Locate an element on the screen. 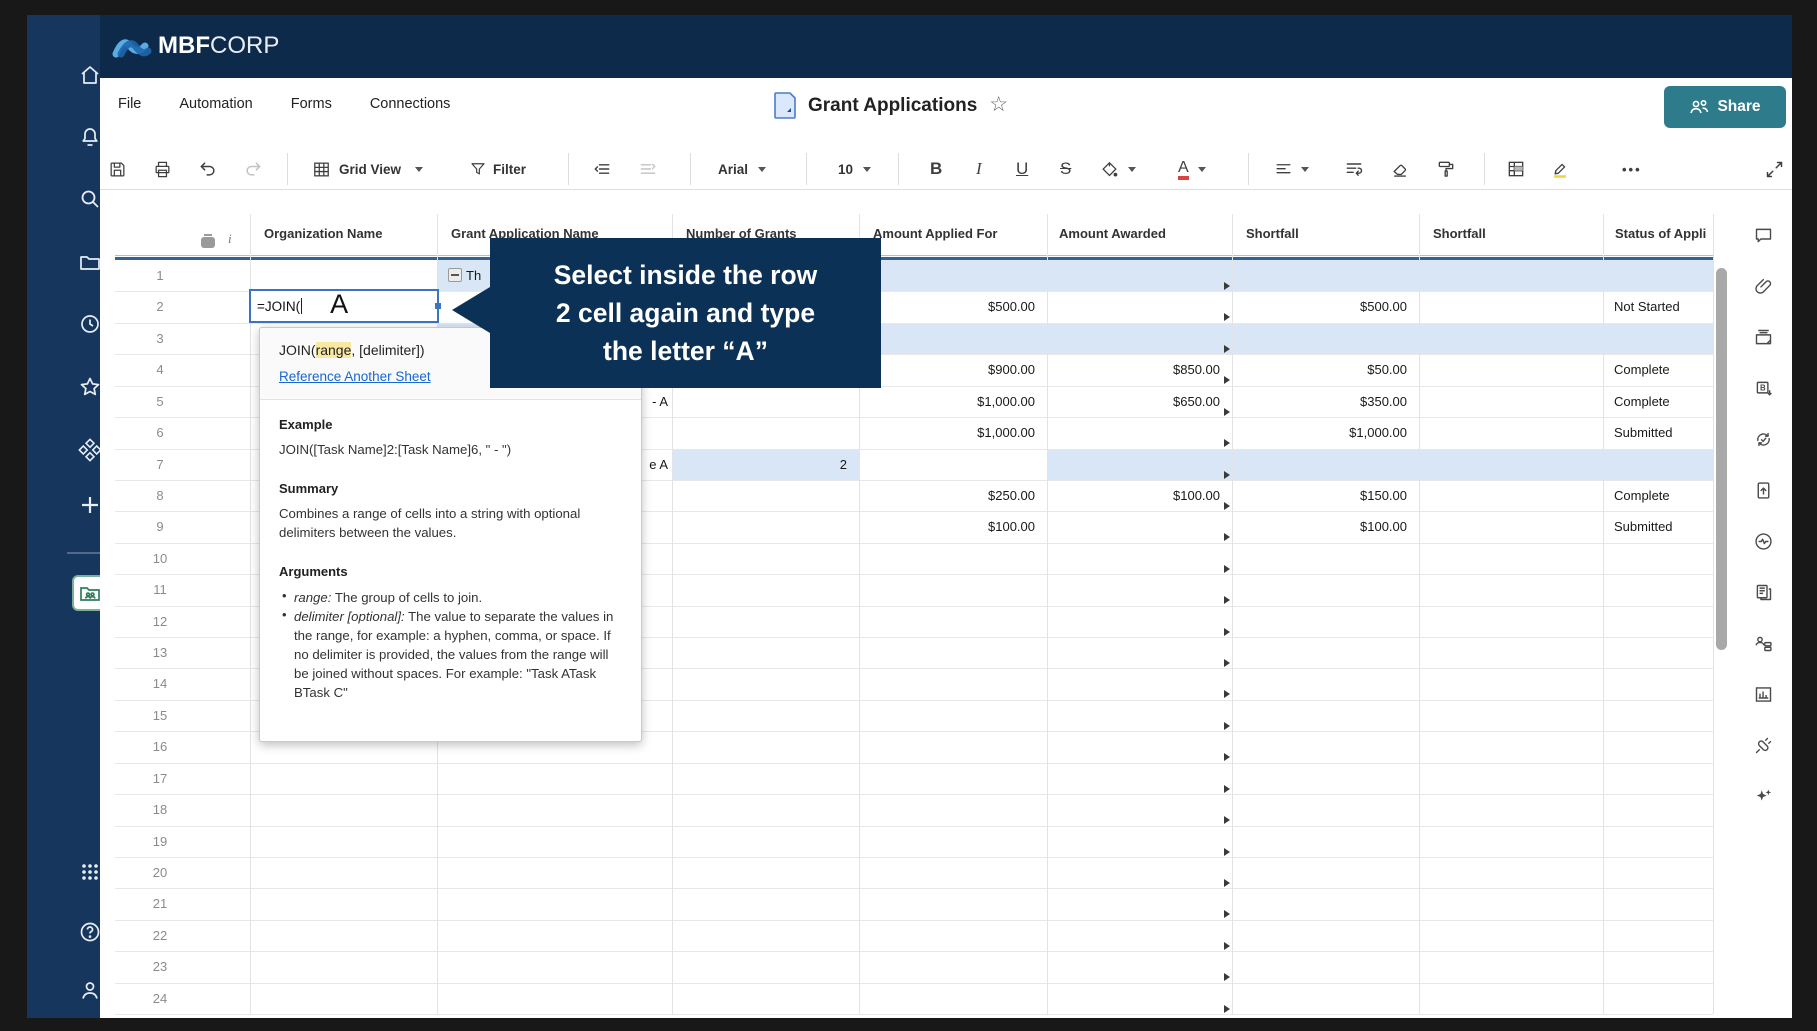 The image size is (1817, 1031). activity-log-icon is located at coordinates (1763, 541).